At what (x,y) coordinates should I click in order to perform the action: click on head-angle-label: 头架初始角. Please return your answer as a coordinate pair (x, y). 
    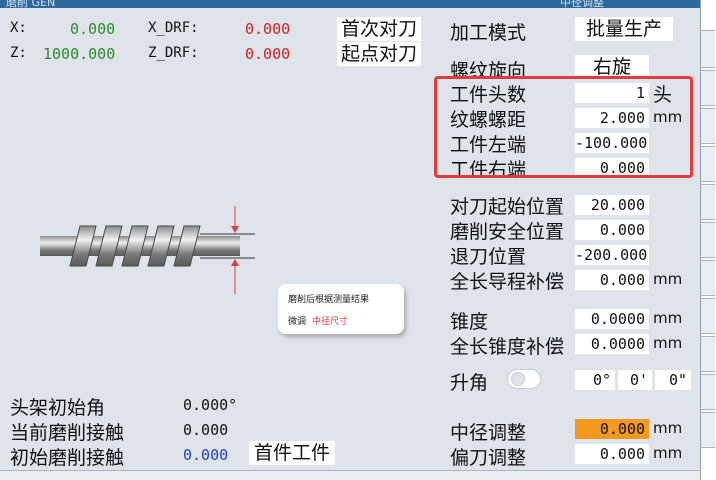
    Looking at the image, I should click on (58, 408).